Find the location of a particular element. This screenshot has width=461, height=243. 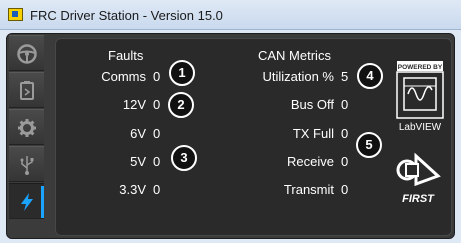

can-value-utilization: 5 is located at coordinates (345, 76).